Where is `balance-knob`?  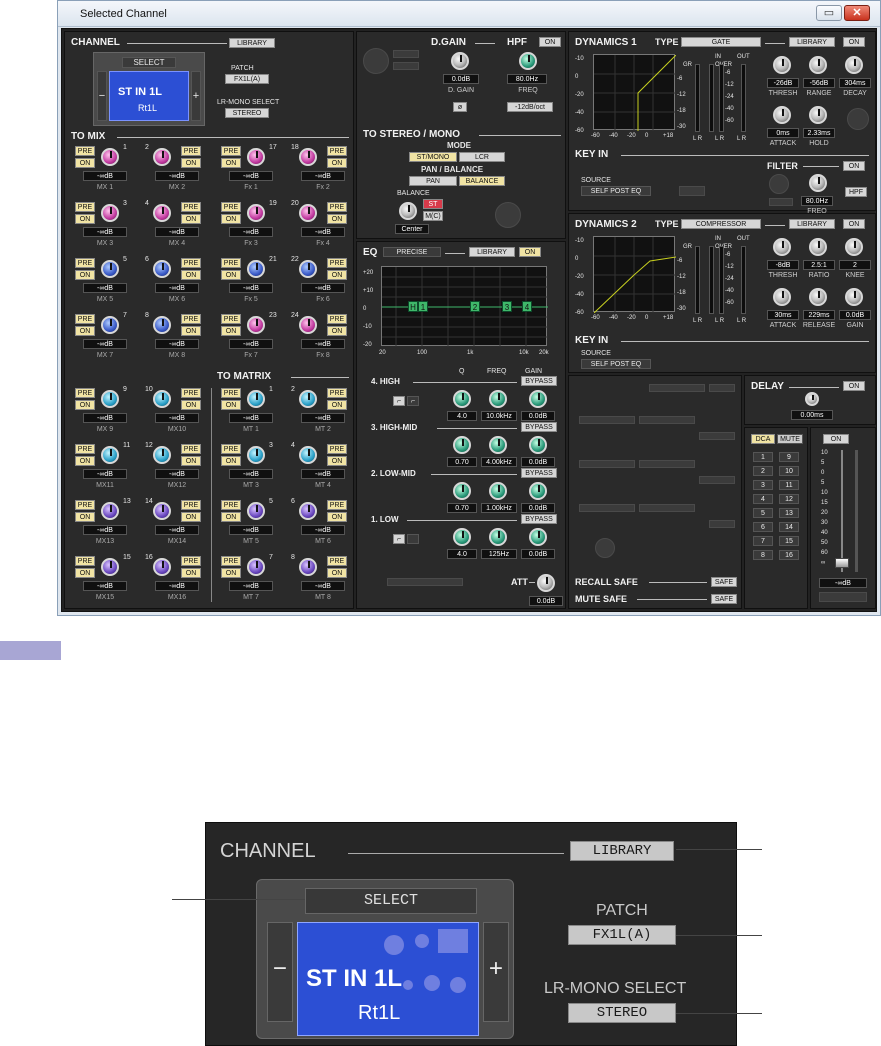
balance-knob is located at coordinates (408, 211).